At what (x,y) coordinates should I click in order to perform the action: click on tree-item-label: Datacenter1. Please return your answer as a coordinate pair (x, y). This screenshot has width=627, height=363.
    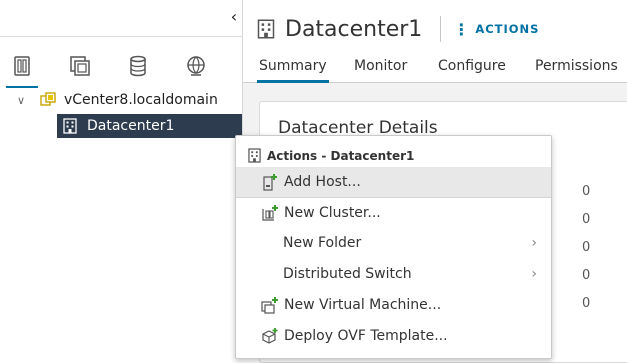
    Looking at the image, I should click on (131, 126).